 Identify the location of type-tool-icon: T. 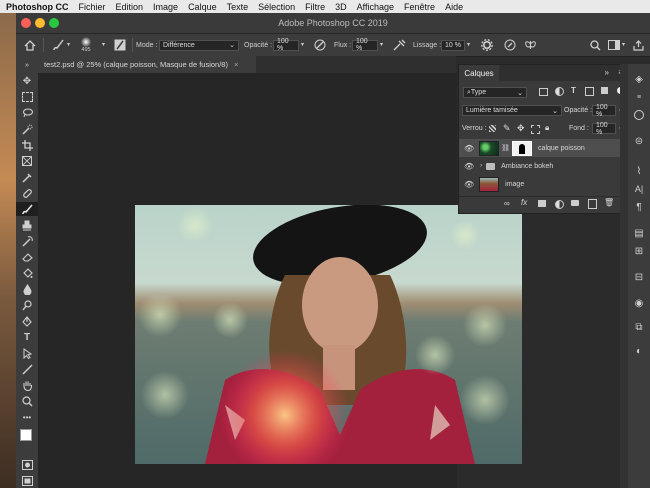
(27, 337).